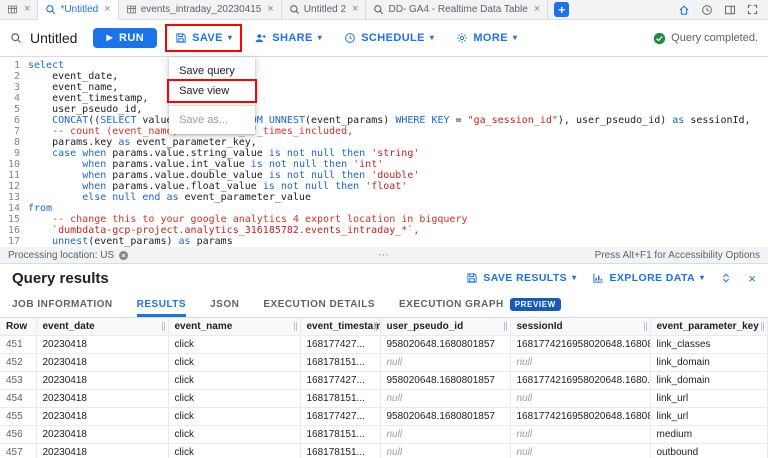 This screenshot has height=458, width=768. What do you see at coordinates (368, 164) in the screenshot?
I see `code-token: 'int'` at bounding box center [368, 164].